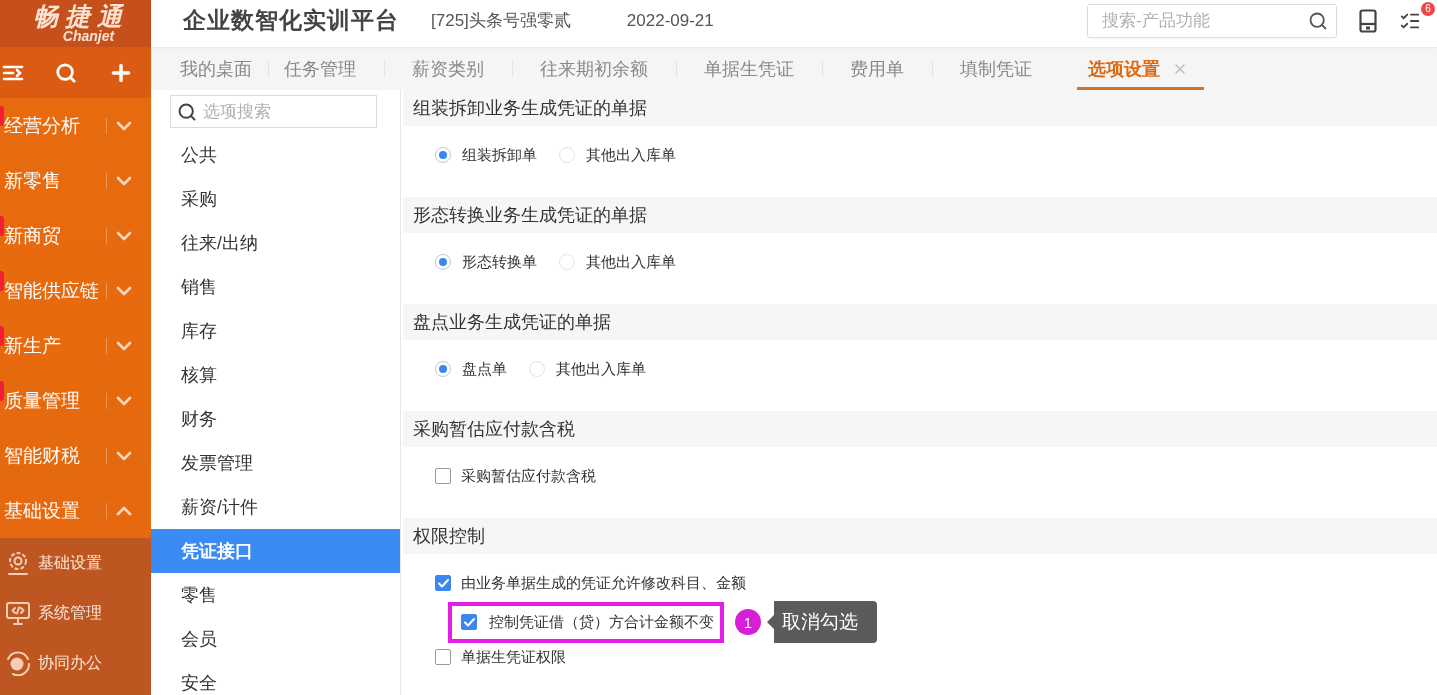 The width and height of the screenshot is (1437, 695). What do you see at coordinates (13, 72) in the screenshot?
I see `menu-icon` at bounding box center [13, 72].